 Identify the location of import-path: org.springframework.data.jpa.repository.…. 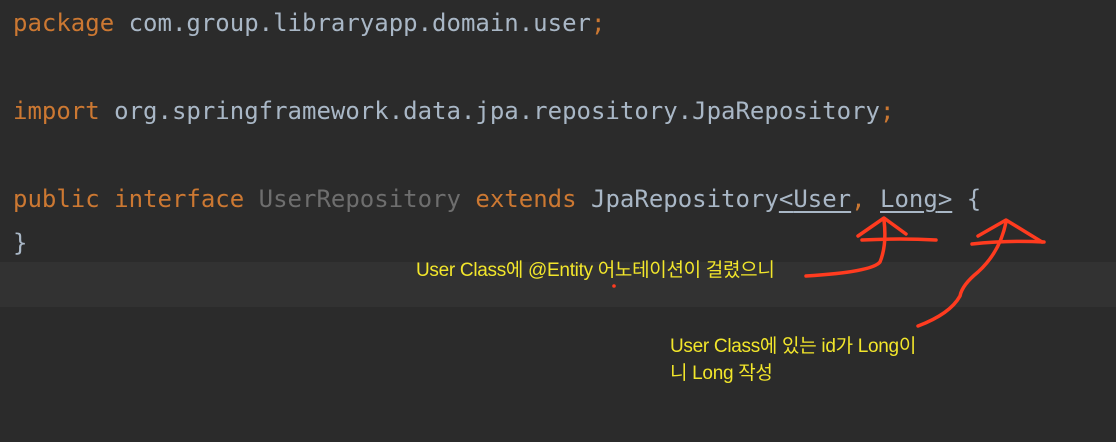
(489, 111).